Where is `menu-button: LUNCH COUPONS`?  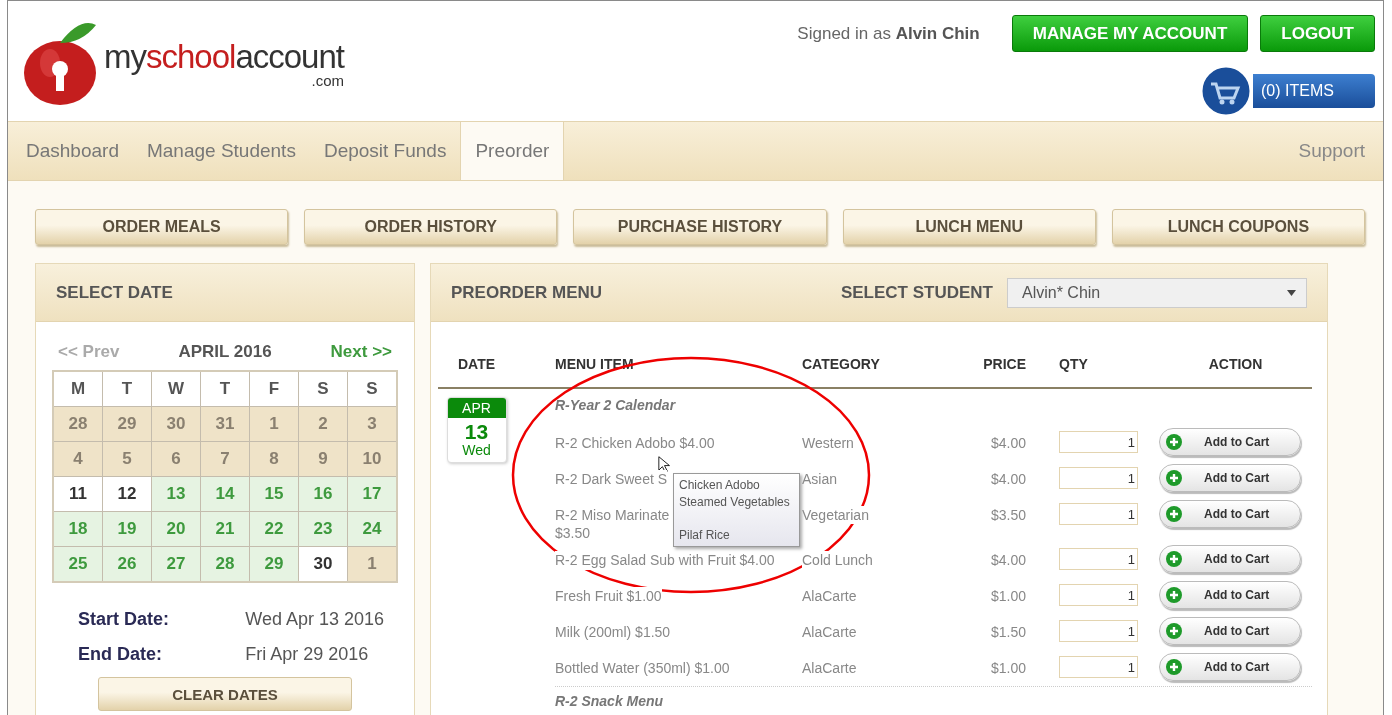
menu-button: LUNCH COUPONS is located at coordinates (1238, 227).